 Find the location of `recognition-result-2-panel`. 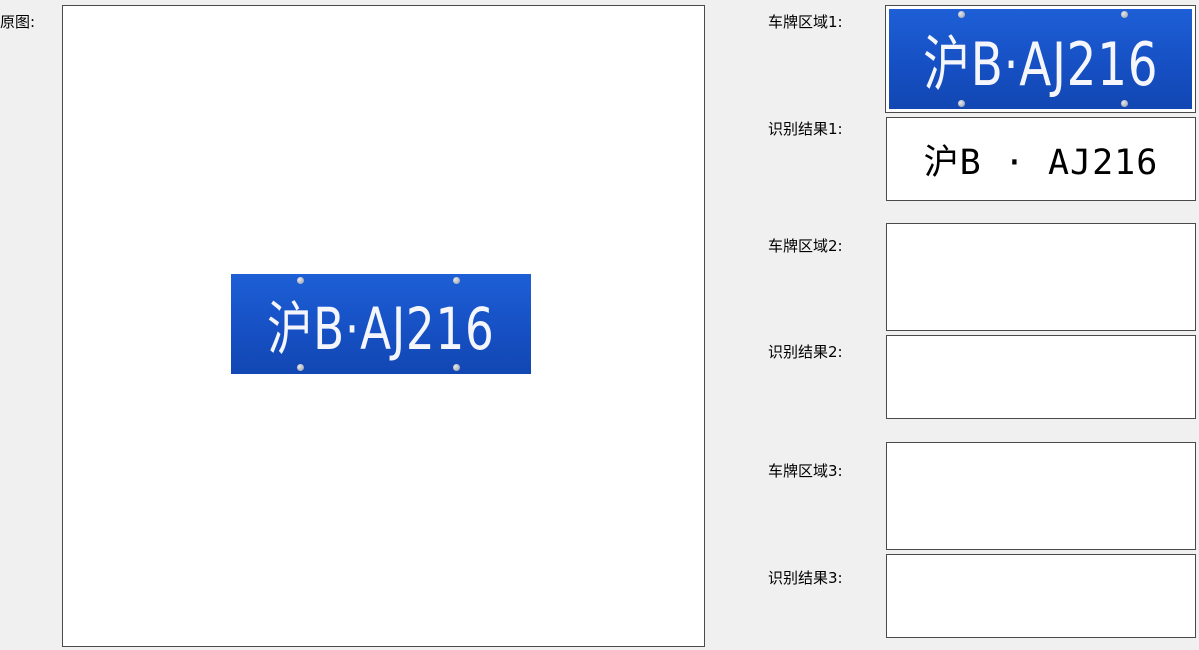

recognition-result-2-panel is located at coordinates (1041, 377).